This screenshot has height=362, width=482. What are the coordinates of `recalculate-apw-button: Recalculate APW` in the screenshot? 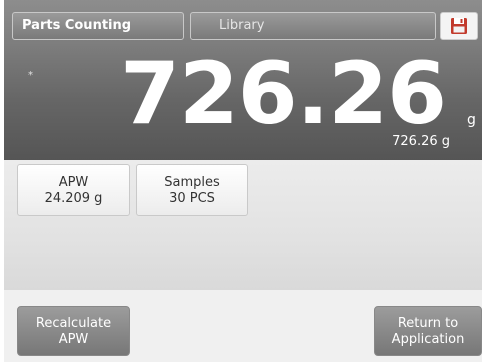 It's located at (73, 331).